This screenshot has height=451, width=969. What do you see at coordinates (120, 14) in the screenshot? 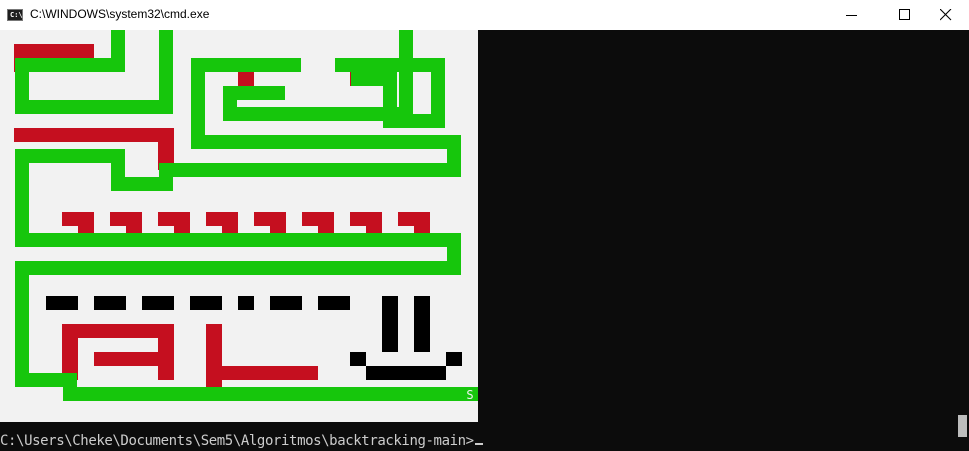
I see `window-title: C:\WINDOWS\system32\cmd.exe` at bounding box center [120, 14].